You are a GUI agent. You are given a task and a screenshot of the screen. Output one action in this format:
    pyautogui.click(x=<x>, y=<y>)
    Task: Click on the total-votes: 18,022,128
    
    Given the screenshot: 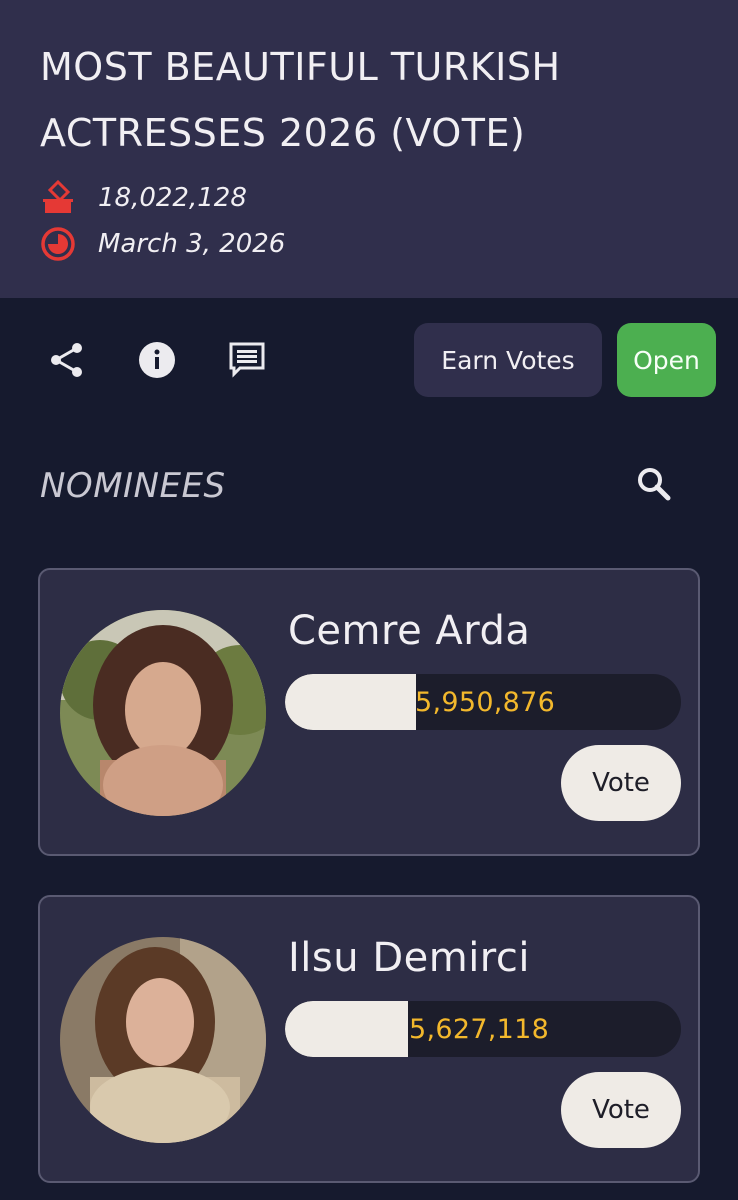 What is the action you would take?
    pyautogui.click(x=172, y=198)
    